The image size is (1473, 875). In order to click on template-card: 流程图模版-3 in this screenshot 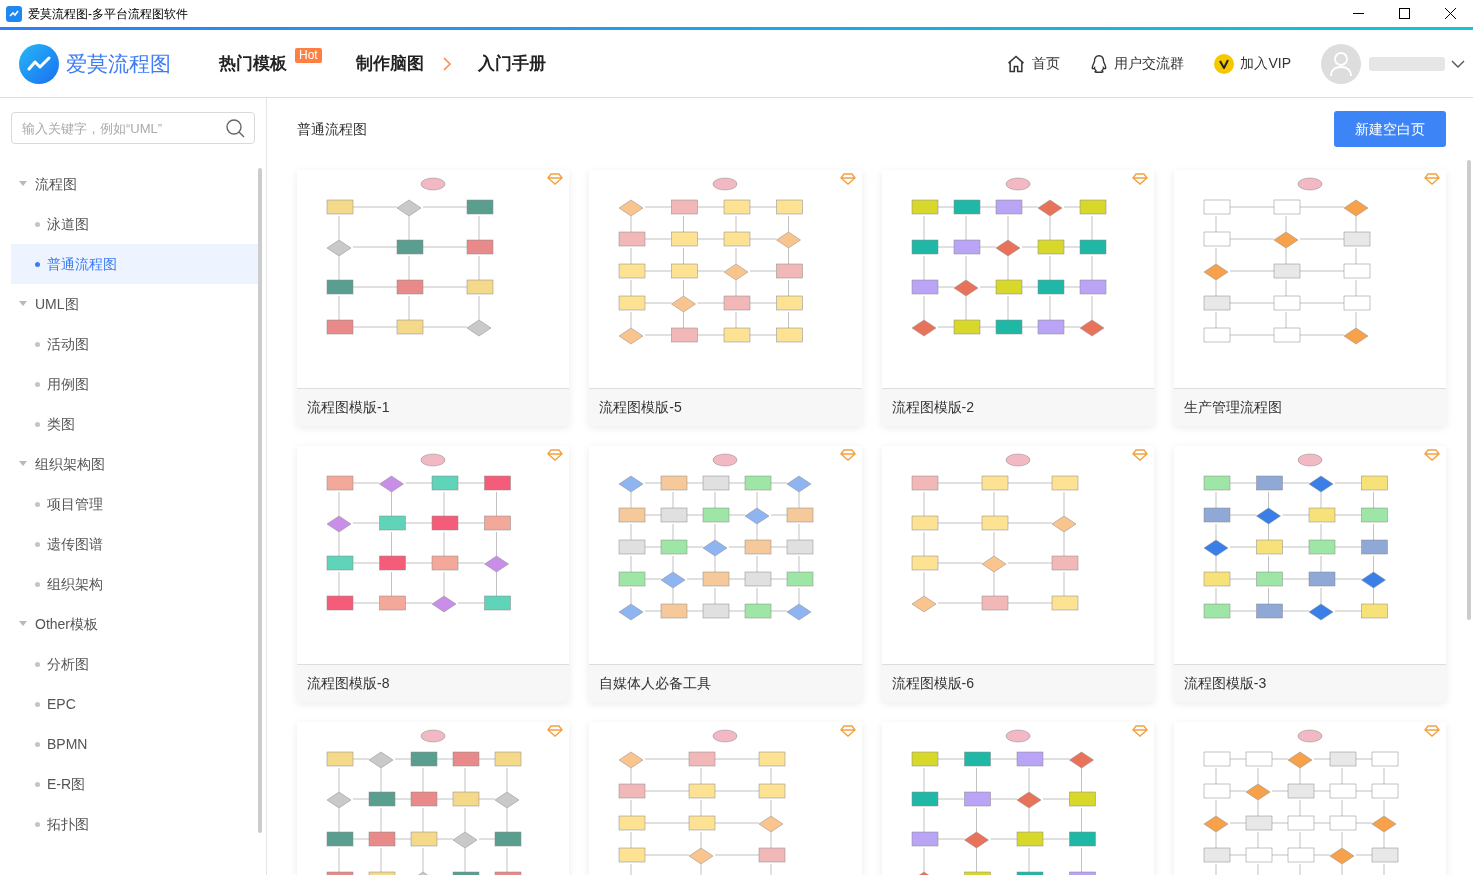, I will do `click(1309, 574)`.